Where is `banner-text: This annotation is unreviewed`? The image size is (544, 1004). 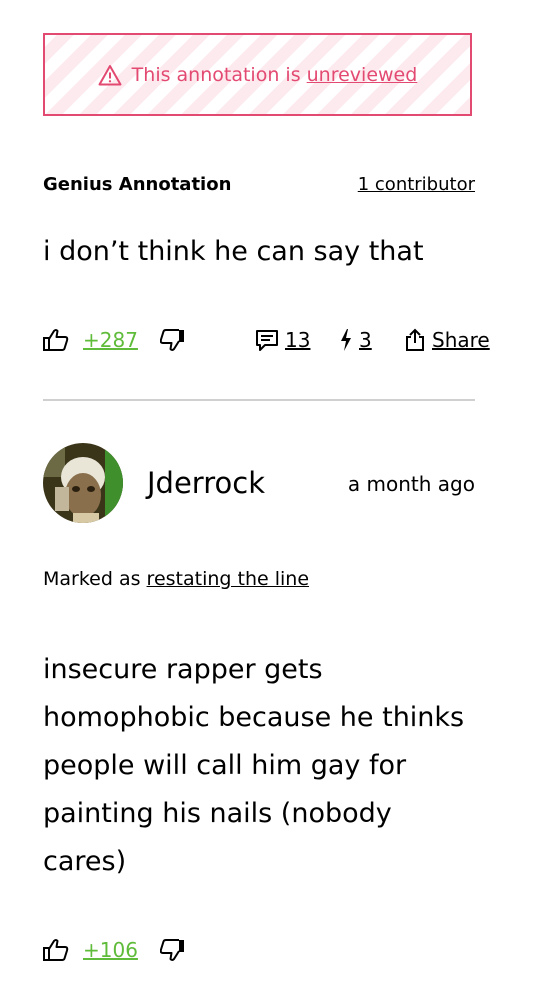
banner-text: This annotation is unreviewed is located at coordinates (275, 75).